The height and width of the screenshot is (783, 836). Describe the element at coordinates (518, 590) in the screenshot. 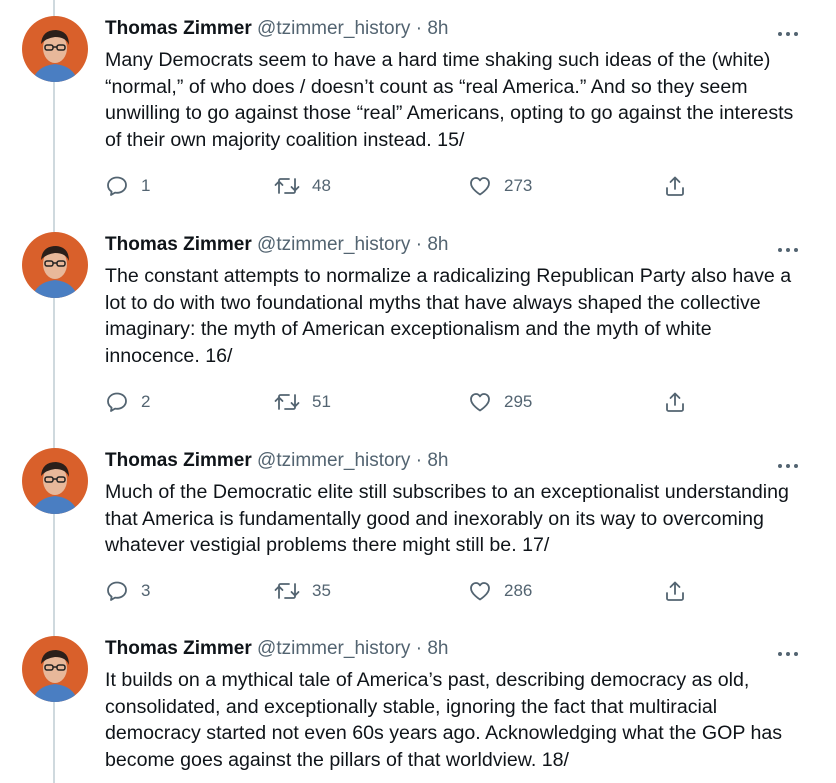

I see `like-count: 286` at that location.